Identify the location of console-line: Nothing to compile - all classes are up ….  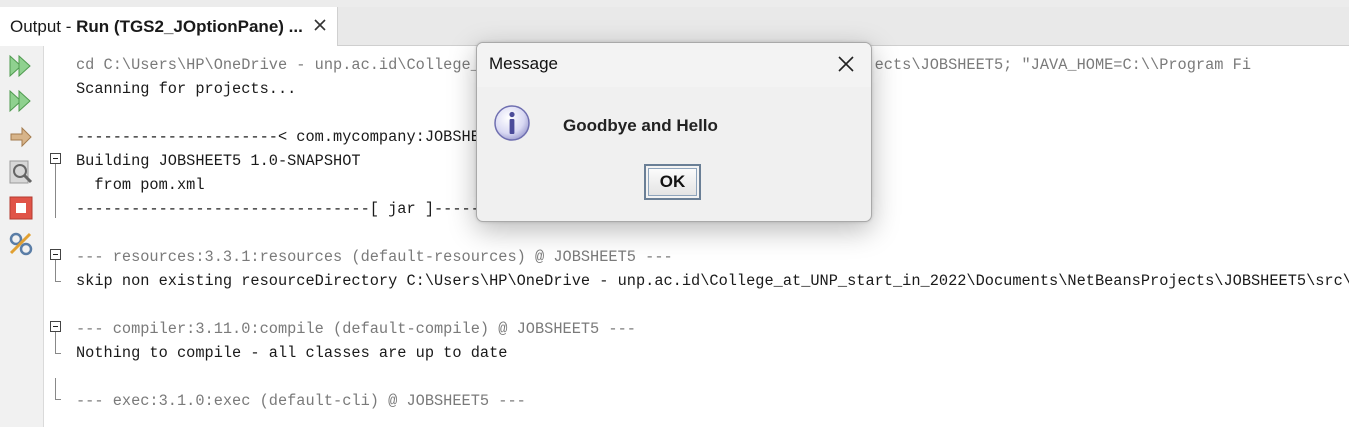
(292, 353).